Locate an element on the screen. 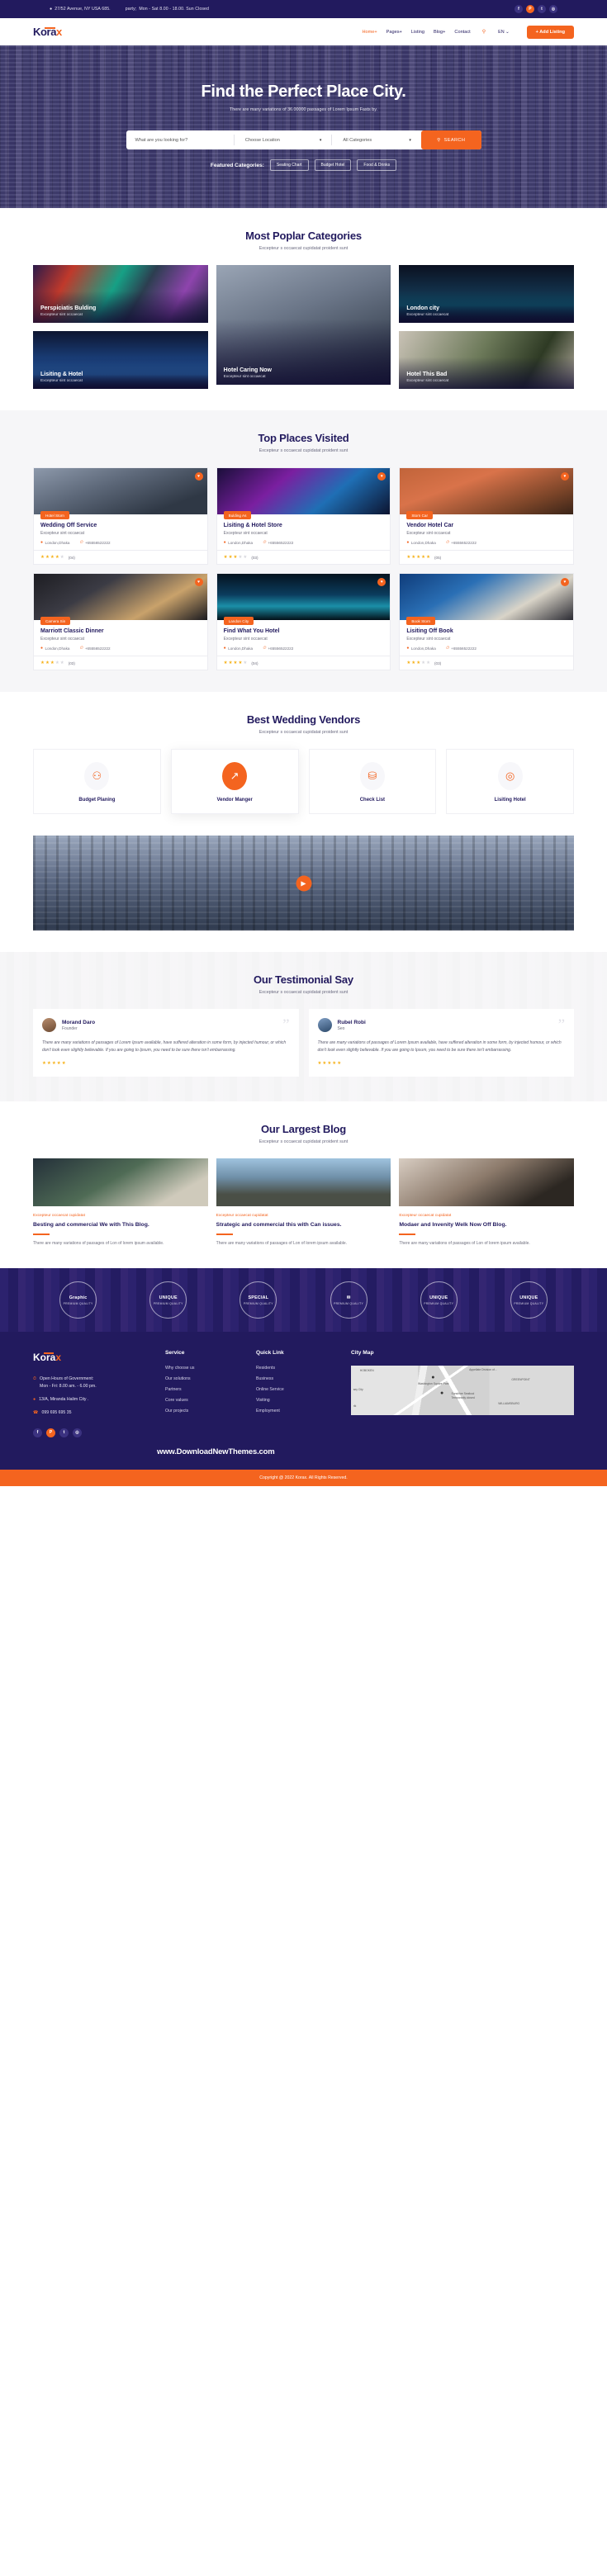 The width and height of the screenshot is (607, 2576). person-planner-icon: ⚇ is located at coordinates (97, 776).